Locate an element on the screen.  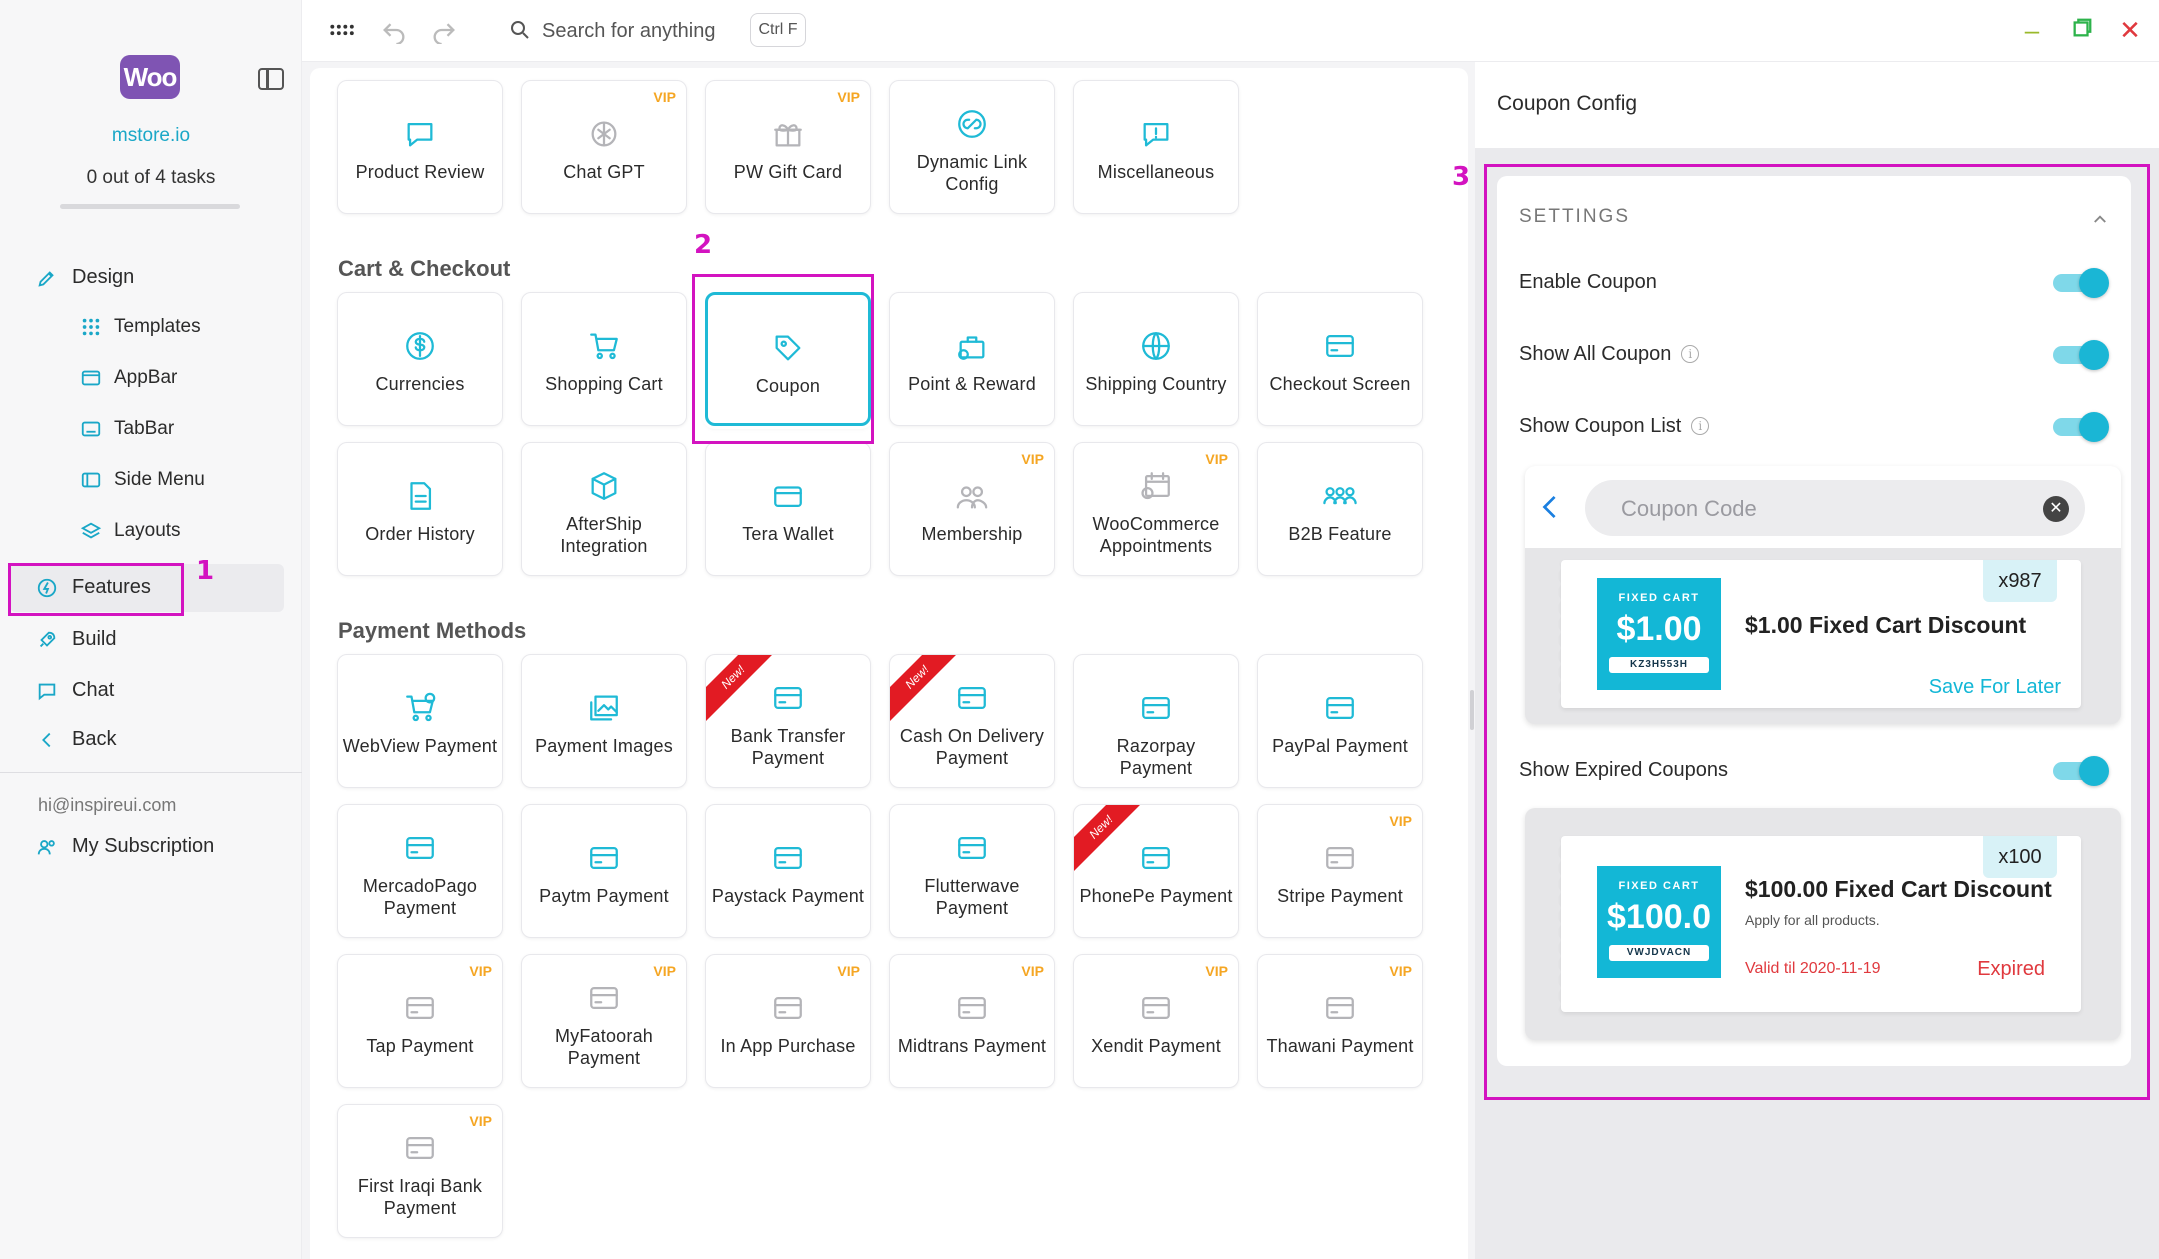
feature-card-label: PW Gift Card is located at coordinates (788, 172).